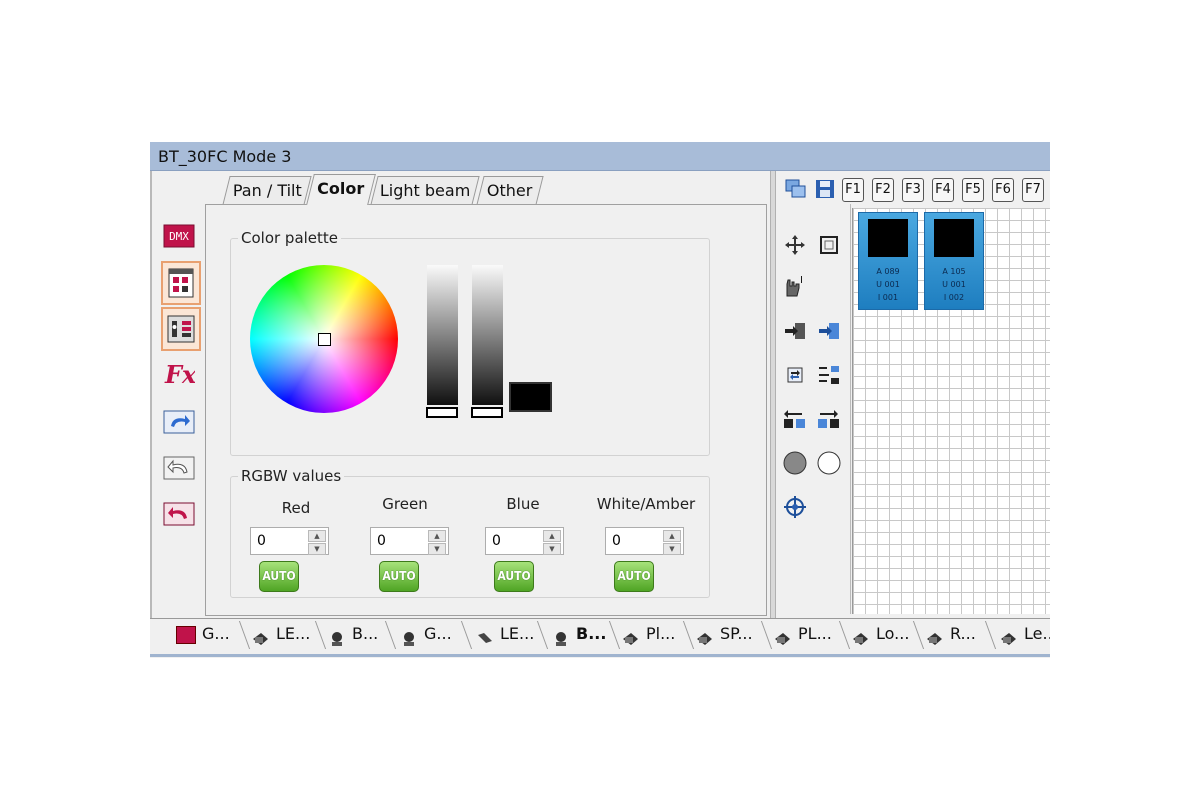 The width and height of the screenshot is (1200, 800). What do you see at coordinates (487, 412) in the screenshot?
I see `white-slider-handle` at bounding box center [487, 412].